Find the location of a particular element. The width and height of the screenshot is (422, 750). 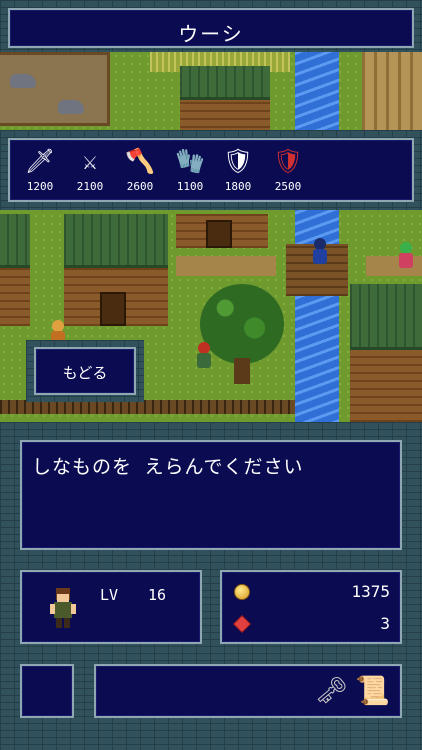

back-button-label: もどる is located at coordinates (85, 373).